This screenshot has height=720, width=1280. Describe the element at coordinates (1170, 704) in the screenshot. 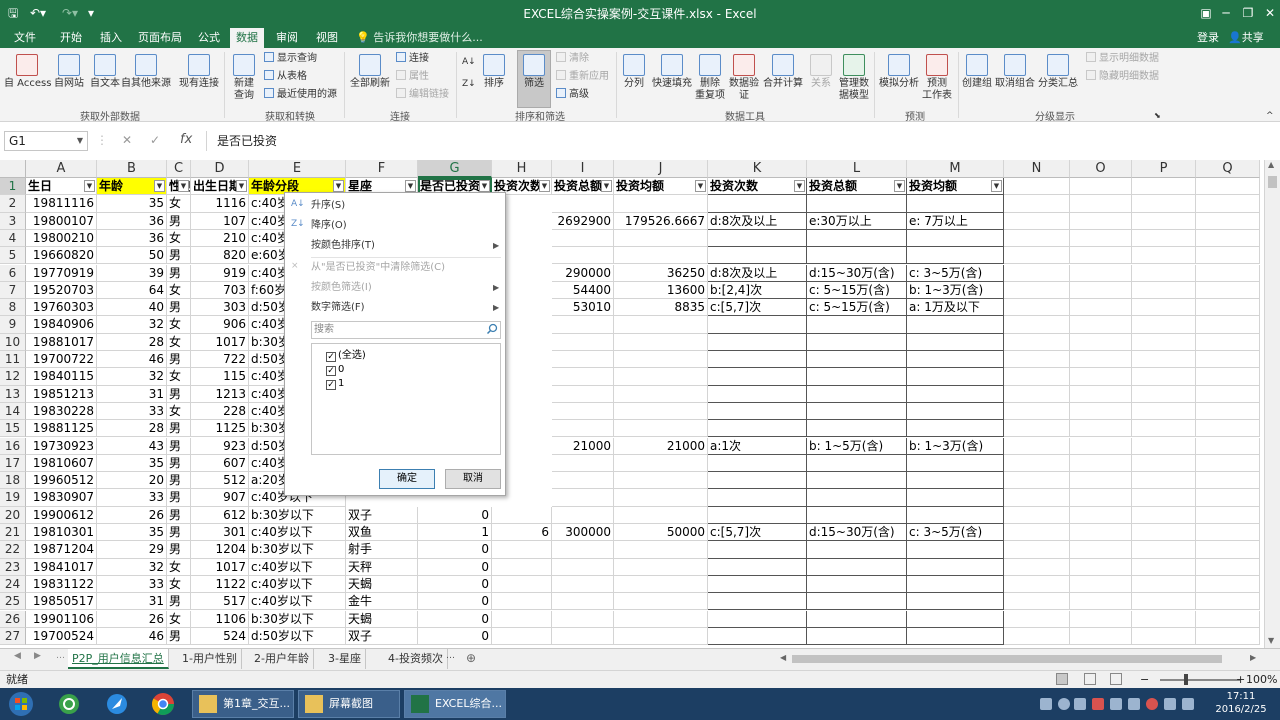

I see `tray-battery-icon` at that location.